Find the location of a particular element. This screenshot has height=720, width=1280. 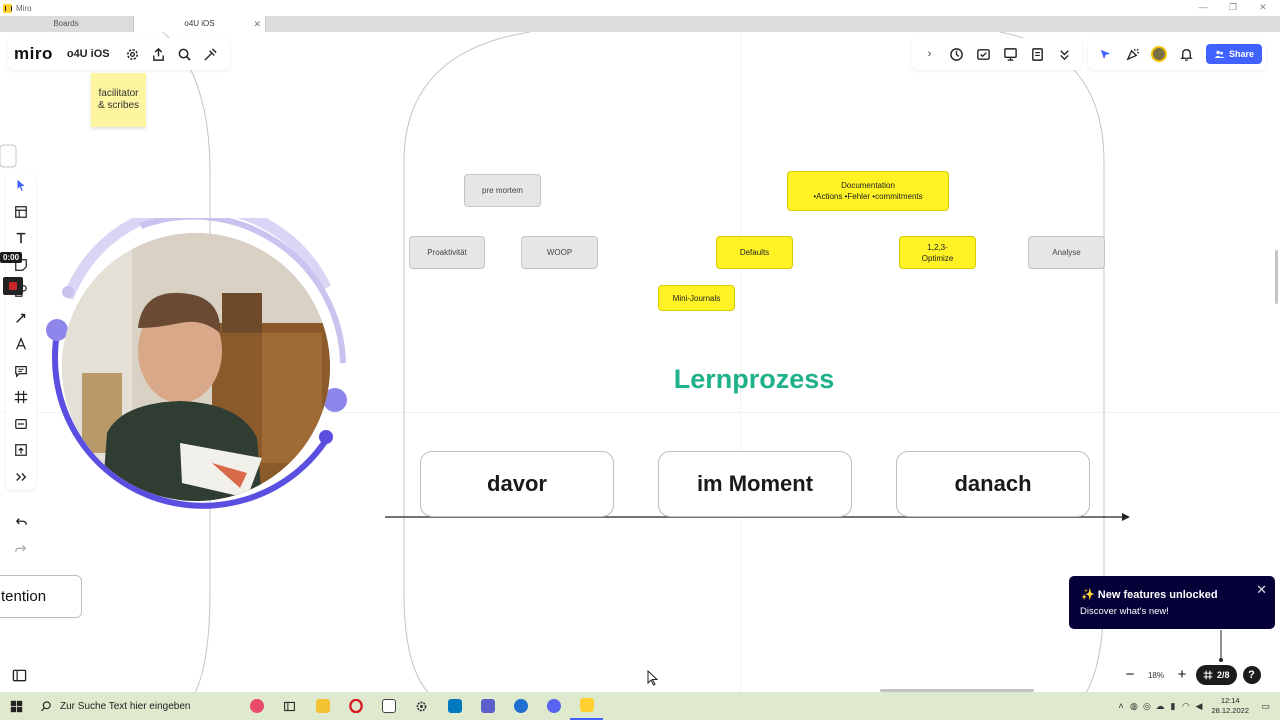

zoom-out-button: − is located at coordinates (1130, 675).